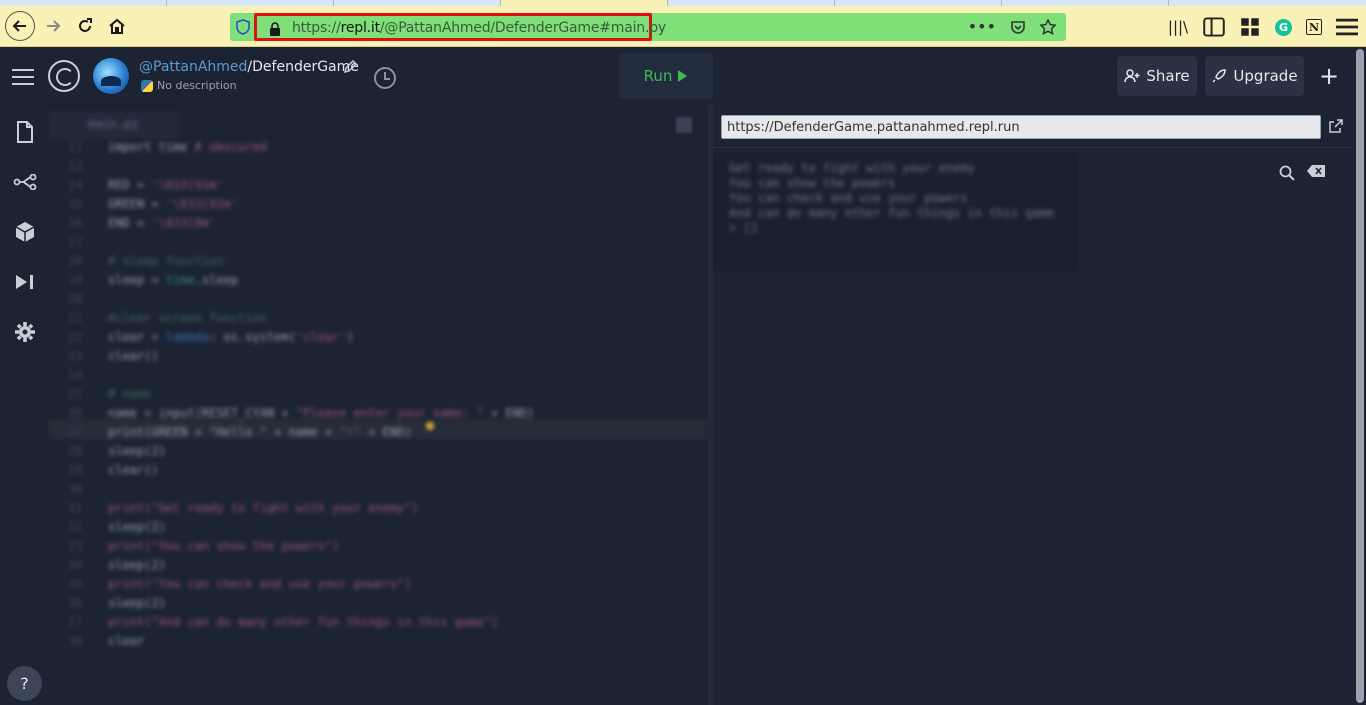 The width and height of the screenshot is (1366, 705). What do you see at coordinates (684, 125) in the screenshot?
I see `editor-format-icon` at bounding box center [684, 125].